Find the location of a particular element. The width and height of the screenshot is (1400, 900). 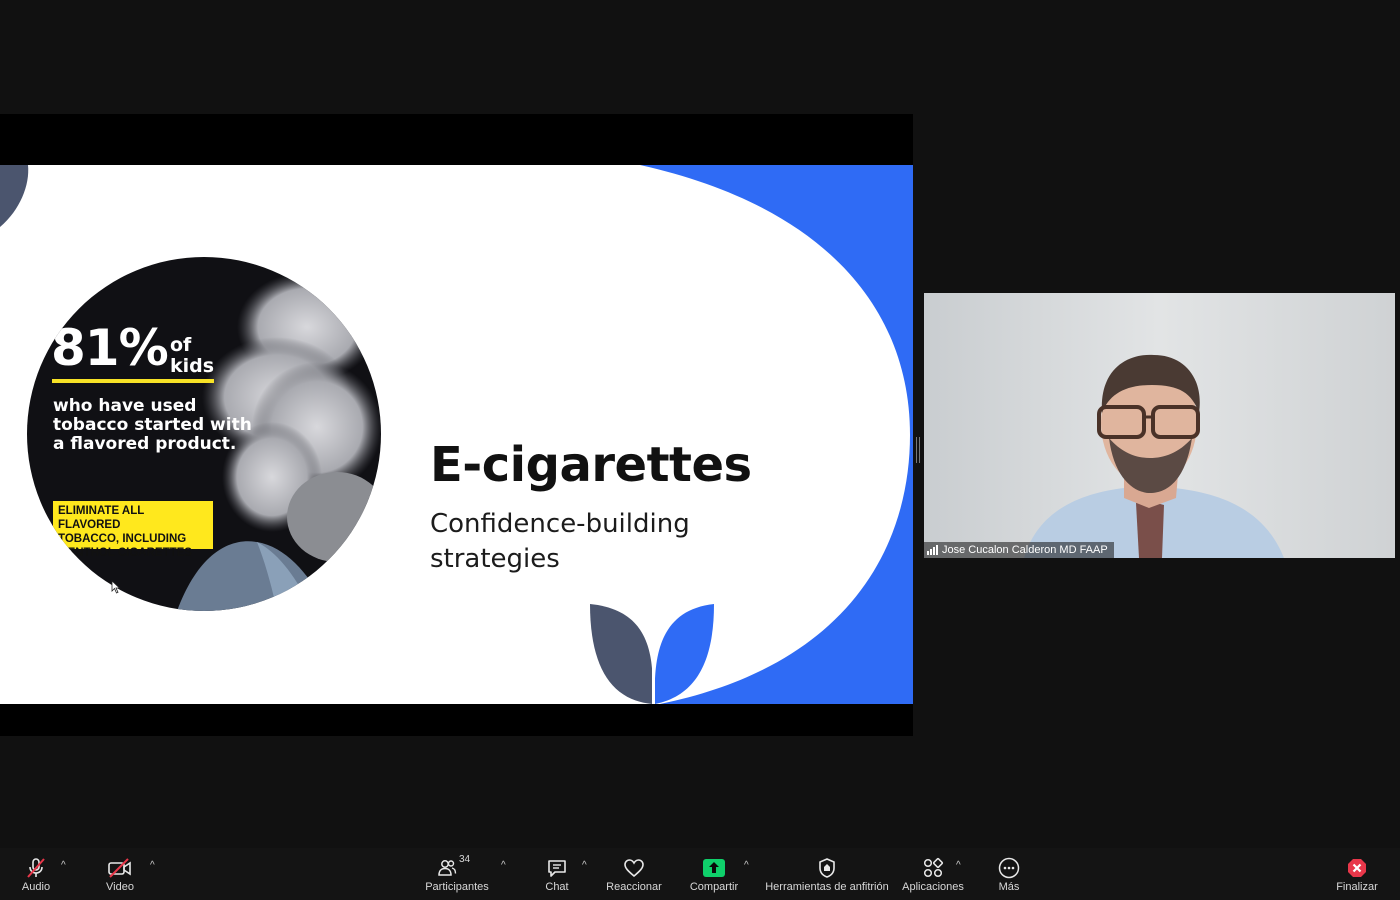

more-label: Más is located at coordinates (1009, 887).